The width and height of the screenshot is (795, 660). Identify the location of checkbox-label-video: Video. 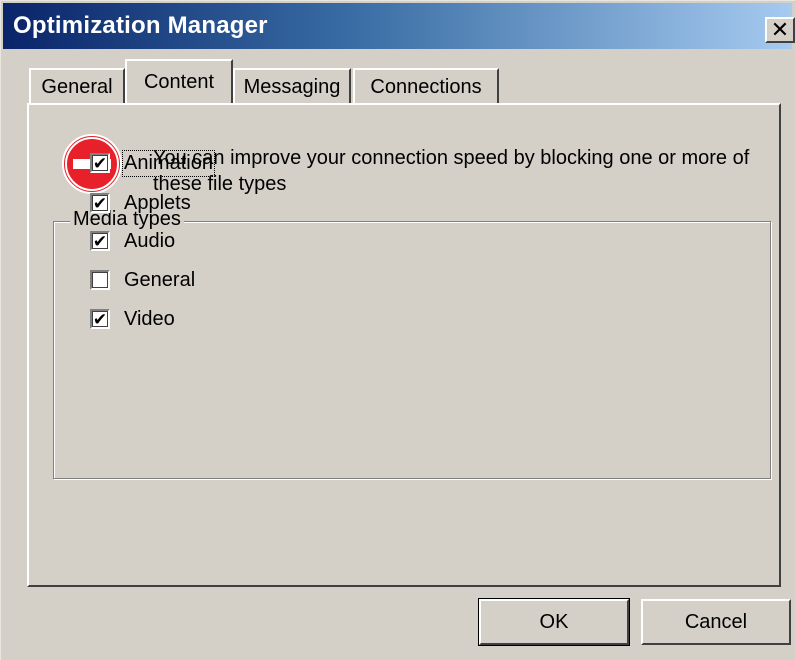
(149, 318).